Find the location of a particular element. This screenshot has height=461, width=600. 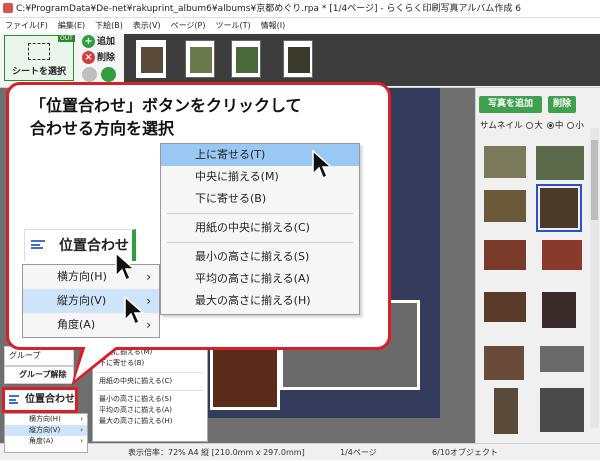

menu-underlay: 下絵(B) is located at coordinates (109, 25).